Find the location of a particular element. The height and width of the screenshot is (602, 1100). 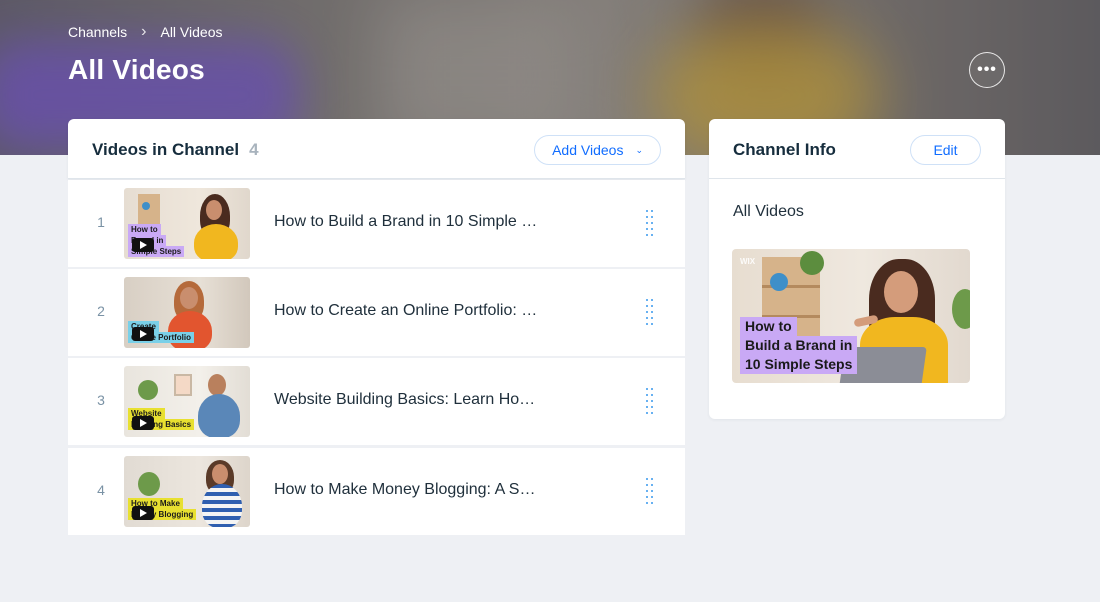

video-index: 4 is located at coordinates (101, 490).